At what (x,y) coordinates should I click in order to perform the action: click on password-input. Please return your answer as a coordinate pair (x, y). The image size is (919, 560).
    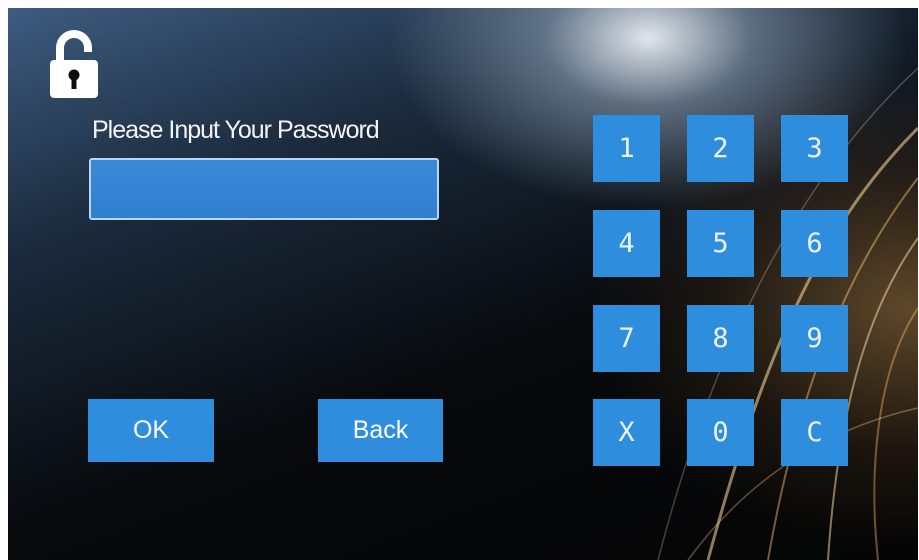
    Looking at the image, I should click on (264, 189).